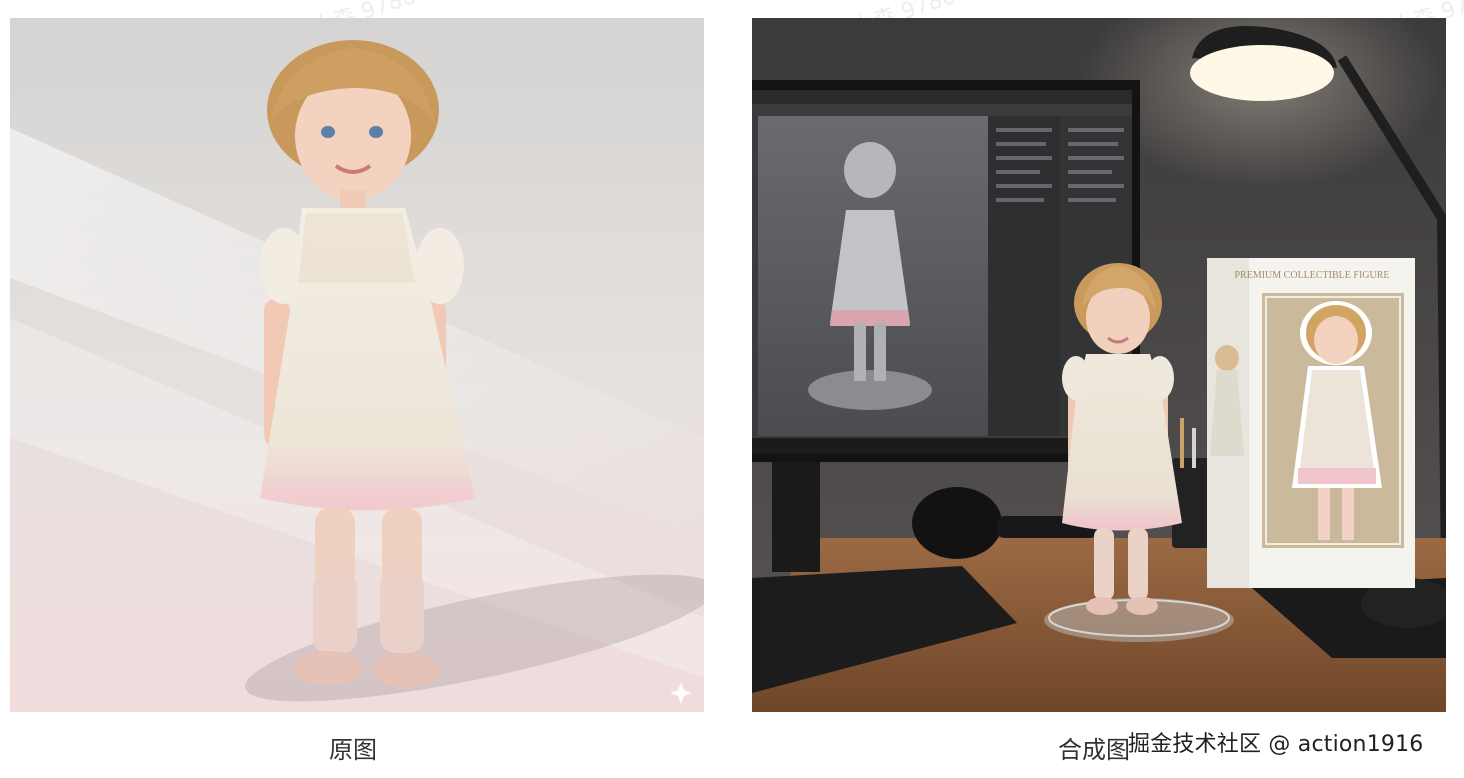  What do you see at coordinates (353, 750) in the screenshot?
I see `caption-original: 原图` at bounding box center [353, 750].